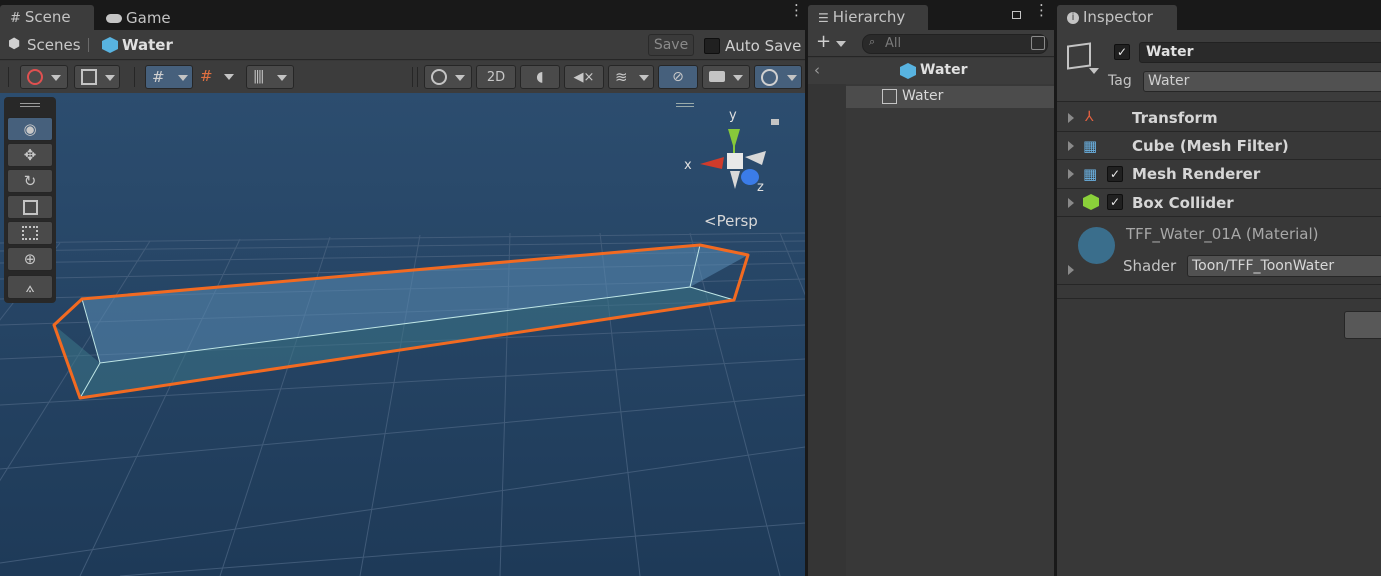 The width and height of the screenshot is (1381, 576). What do you see at coordinates (950, 97) in the screenshot?
I see `hierarchy-item: Water` at bounding box center [950, 97].